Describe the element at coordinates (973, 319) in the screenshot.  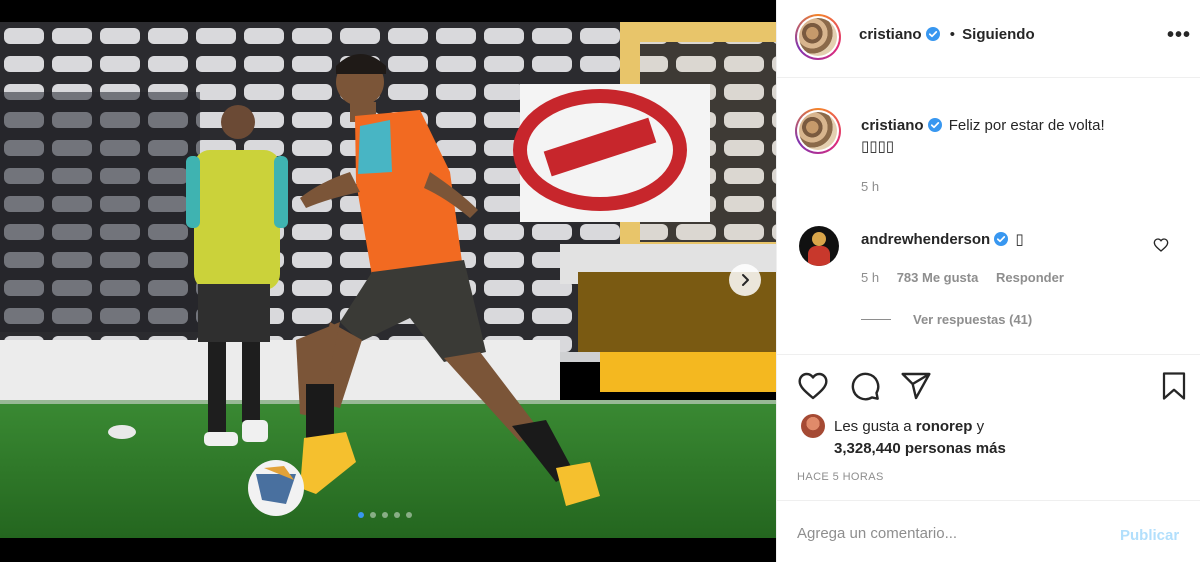
I see `view-replies-label: Ver respuestas (41)` at that location.